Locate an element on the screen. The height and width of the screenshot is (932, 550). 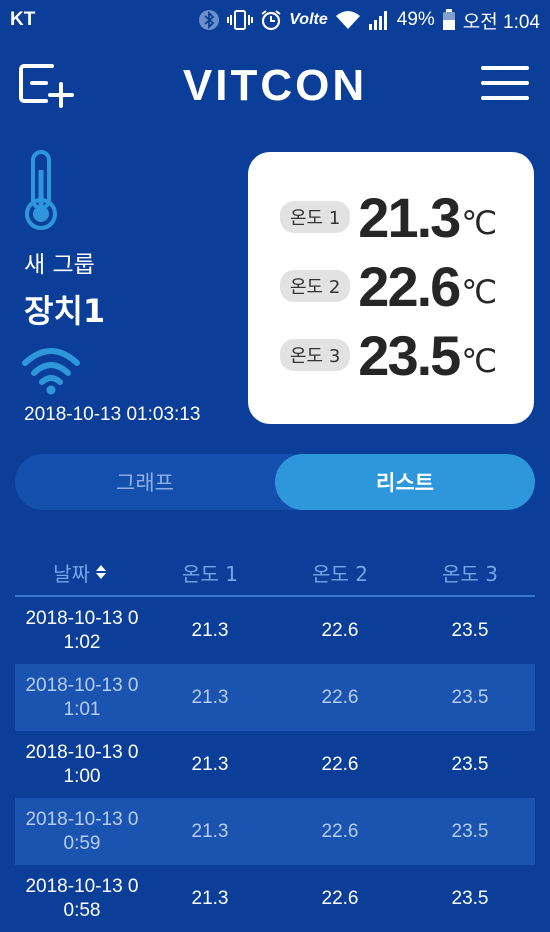
table-row: 2018-10-13 0 0:58 21.3 22.6 23.5 is located at coordinates (275, 898).